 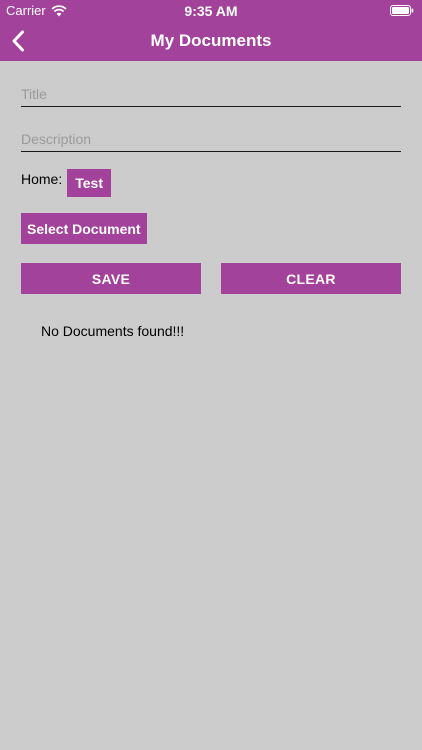 What do you see at coordinates (89, 183) in the screenshot?
I see `home-value-chip: Test` at bounding box center [89, 183].